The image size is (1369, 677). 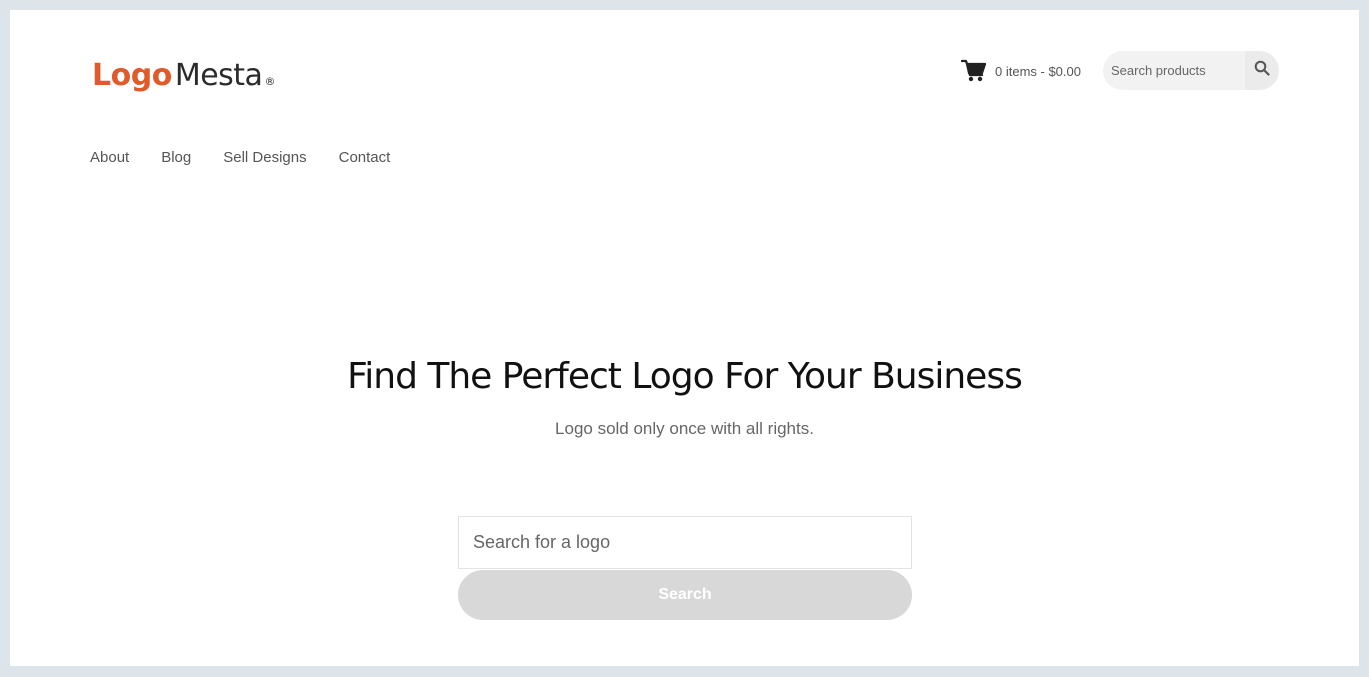 I want to click on logo-text-primary: Logo, so click(x=132, y=75).